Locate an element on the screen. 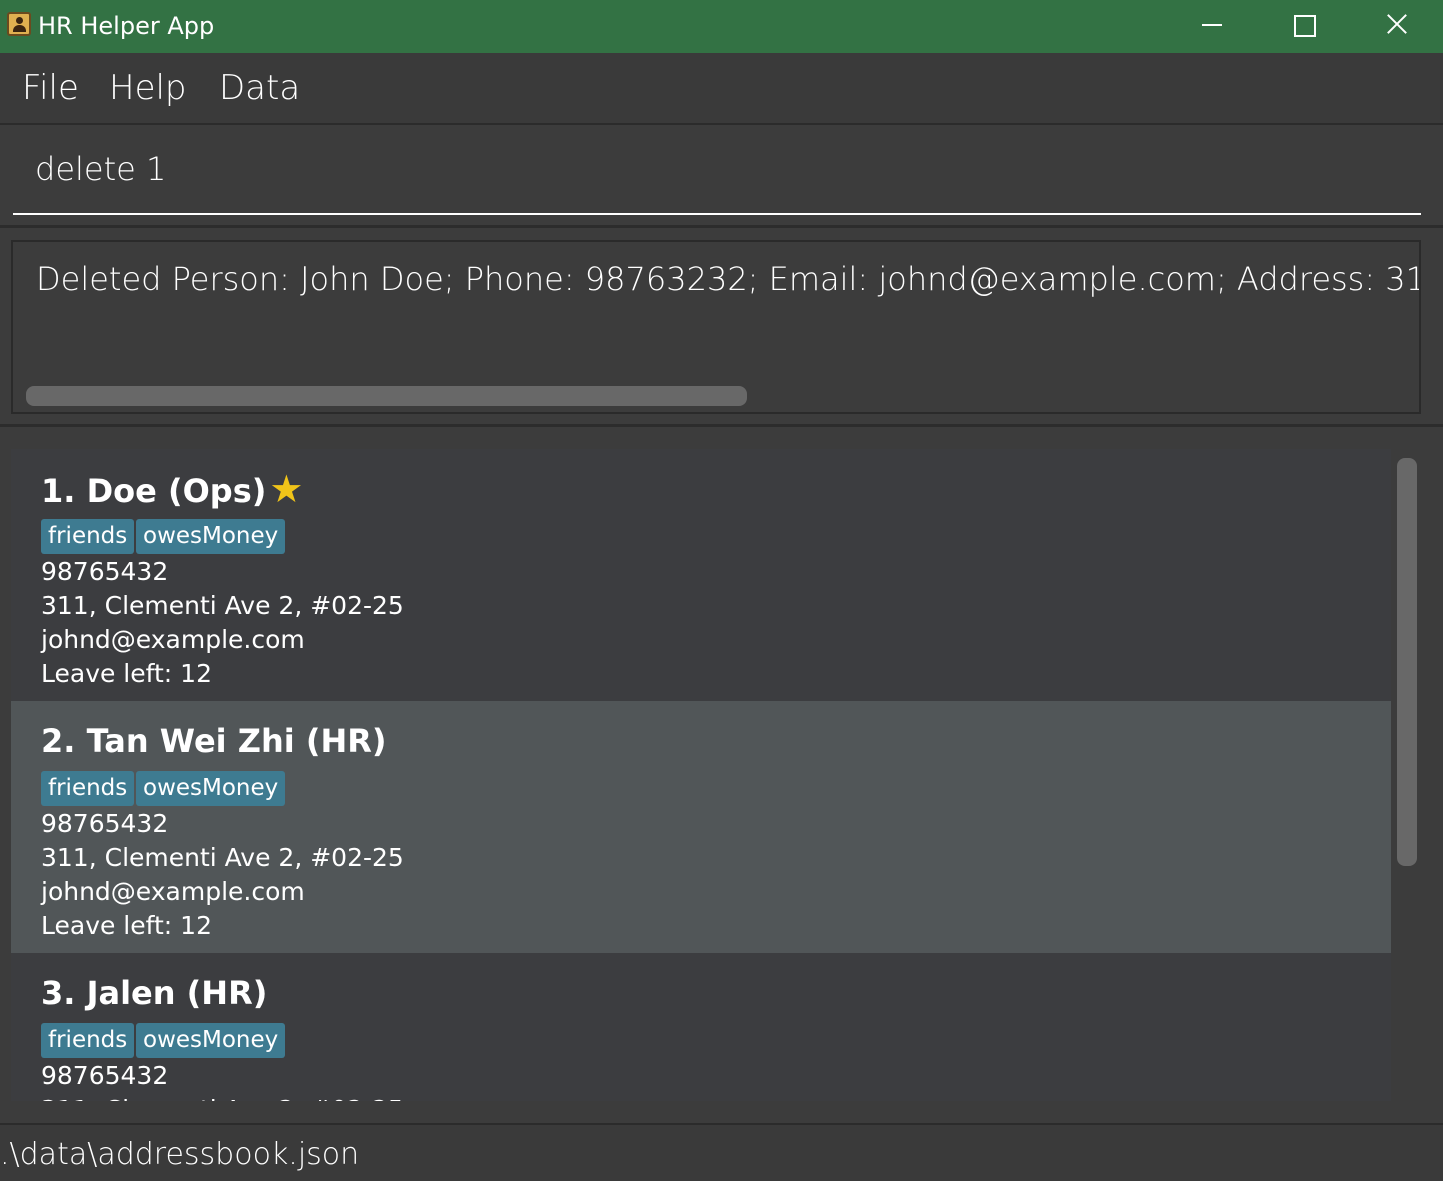 This screenshot has width=1443, height=1181. close-button is located at coordinates (1395, 26).